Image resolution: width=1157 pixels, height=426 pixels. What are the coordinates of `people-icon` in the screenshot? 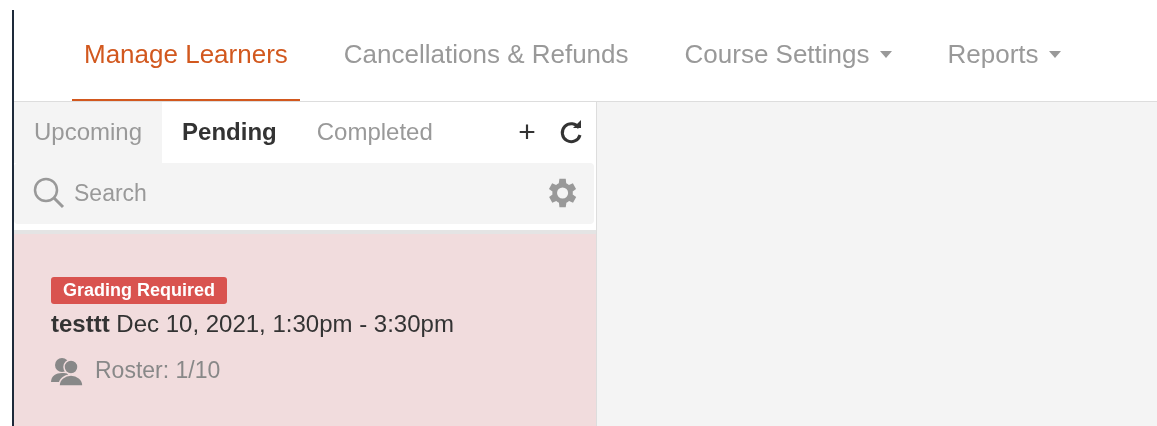 It's located at (68, 370).